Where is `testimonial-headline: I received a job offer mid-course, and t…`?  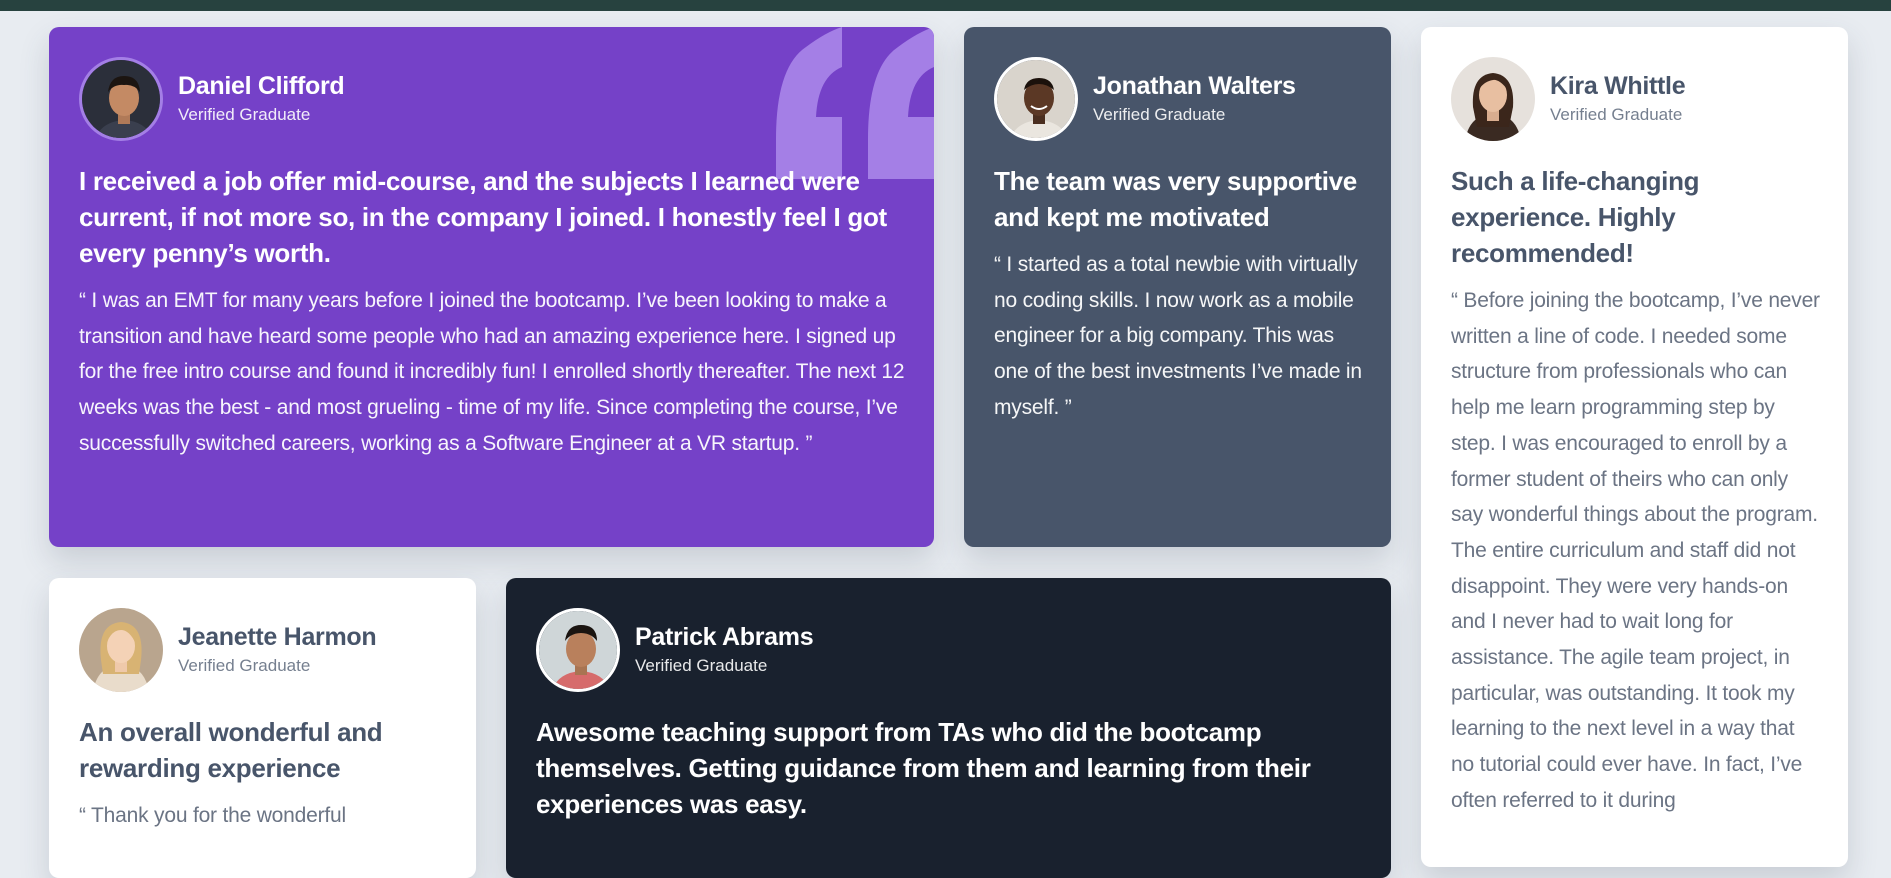
testimonial-headline: I received a job offer mid-course, and t… is located at coordinates (483, 217).